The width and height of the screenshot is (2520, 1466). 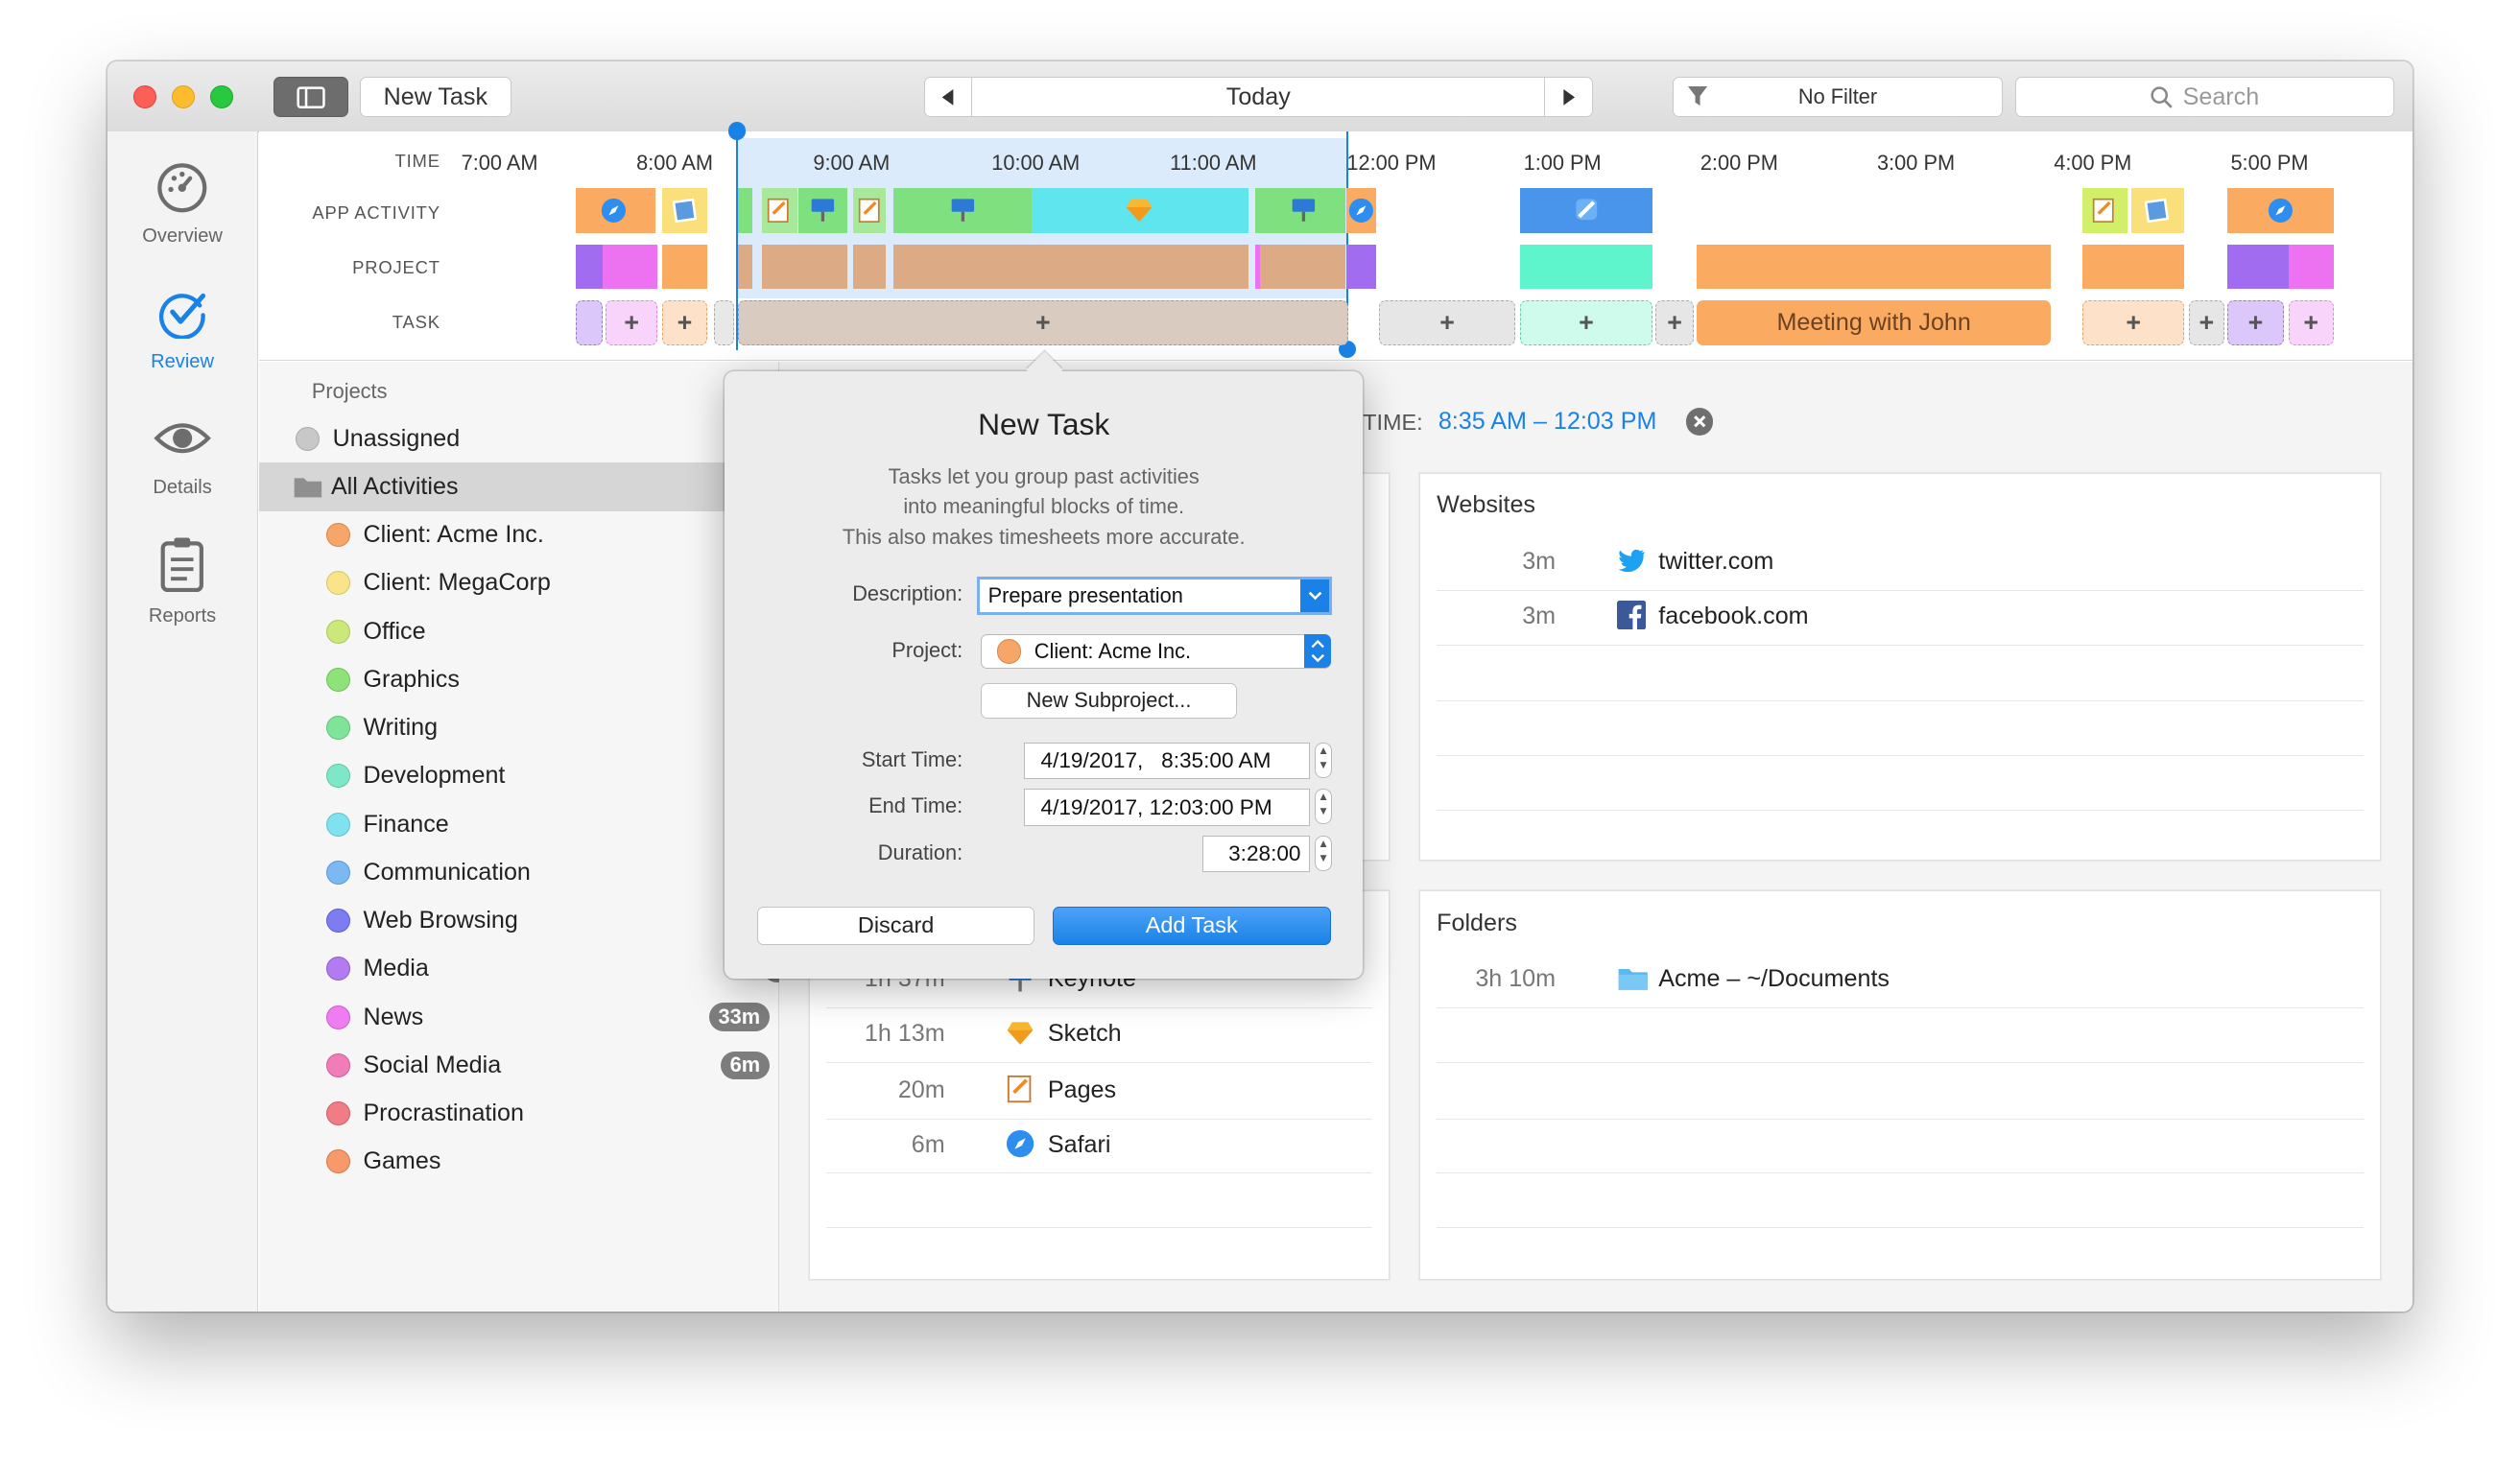 I want to click on project-popup-button: Client: Acme Inc., so click(x=1156, y=651).